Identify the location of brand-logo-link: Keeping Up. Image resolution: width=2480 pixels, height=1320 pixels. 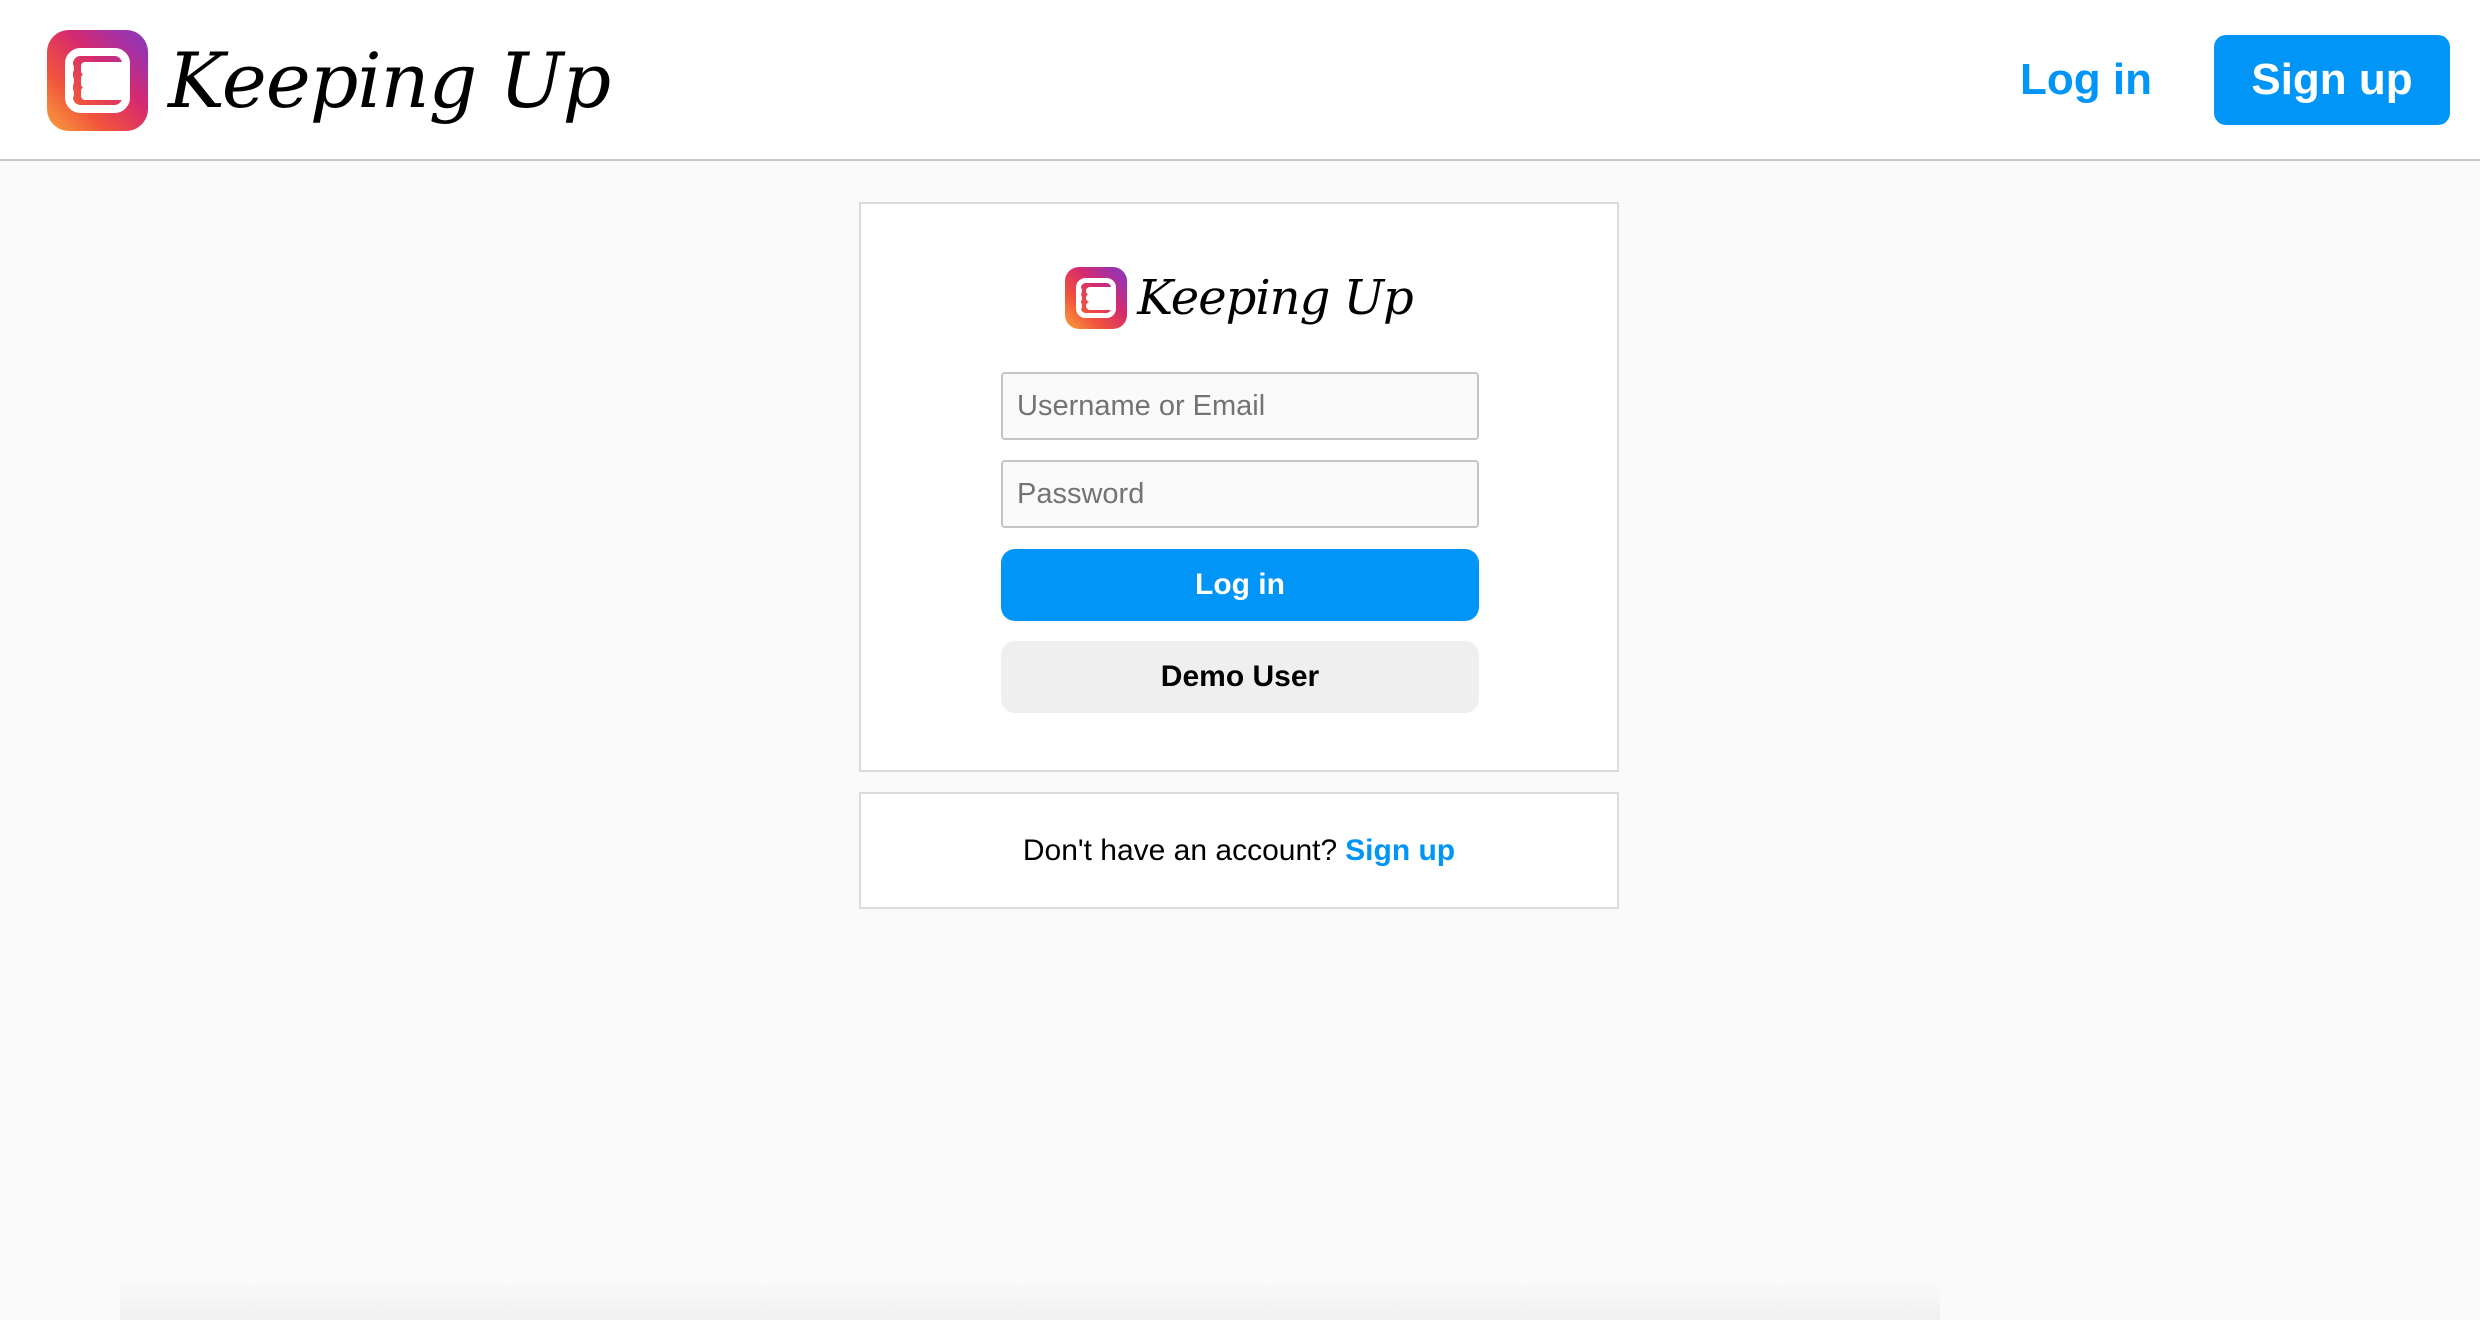
(329, 80).